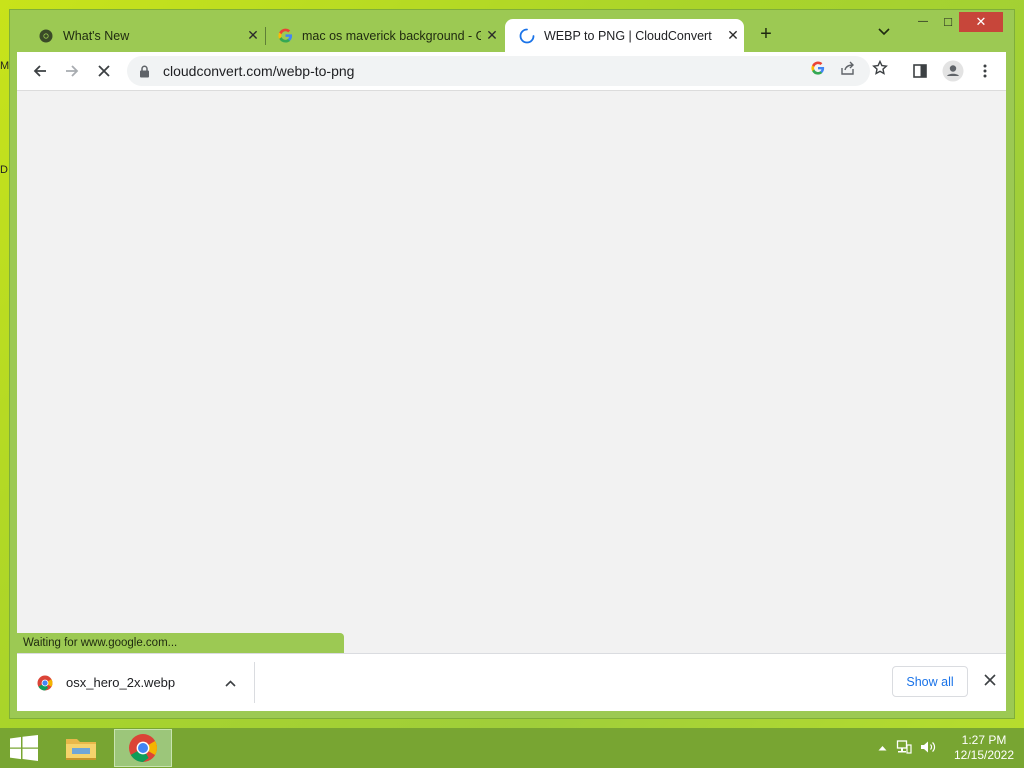 The image size is (1024, 768). I want to click on volume-button, so click(928, 748).